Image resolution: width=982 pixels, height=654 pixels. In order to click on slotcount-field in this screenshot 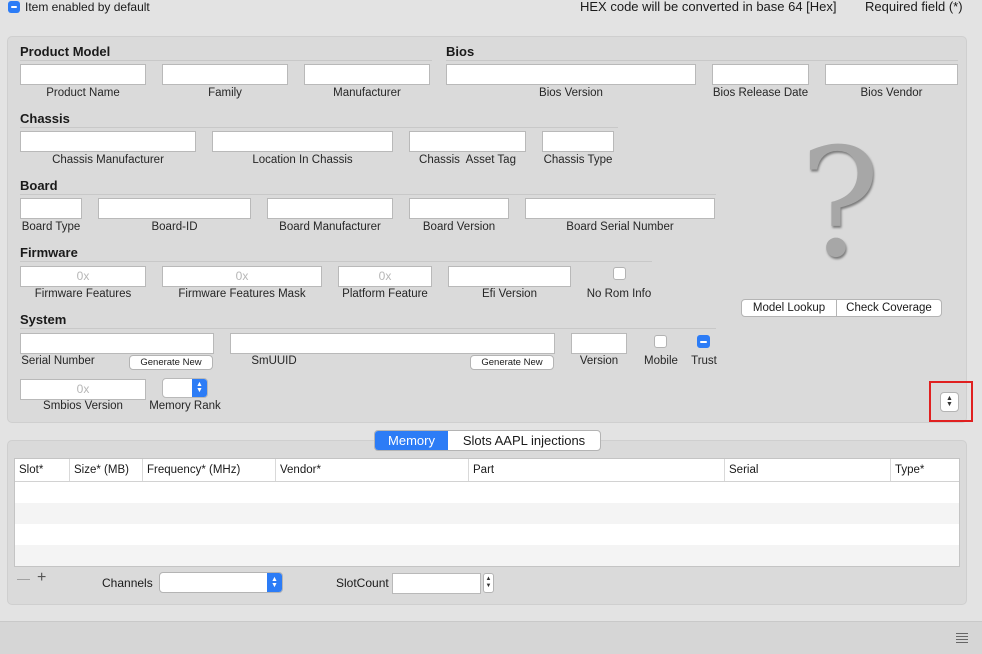, I will do `click(436, 583)`.